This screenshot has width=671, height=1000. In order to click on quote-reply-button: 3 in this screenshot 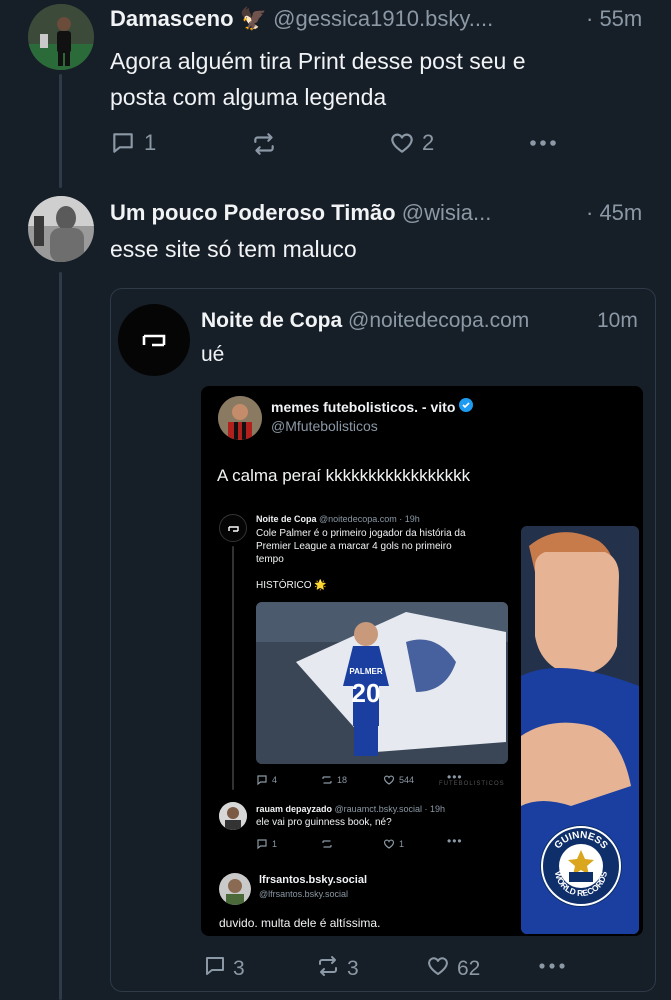, I will do `click(224, 968)`.